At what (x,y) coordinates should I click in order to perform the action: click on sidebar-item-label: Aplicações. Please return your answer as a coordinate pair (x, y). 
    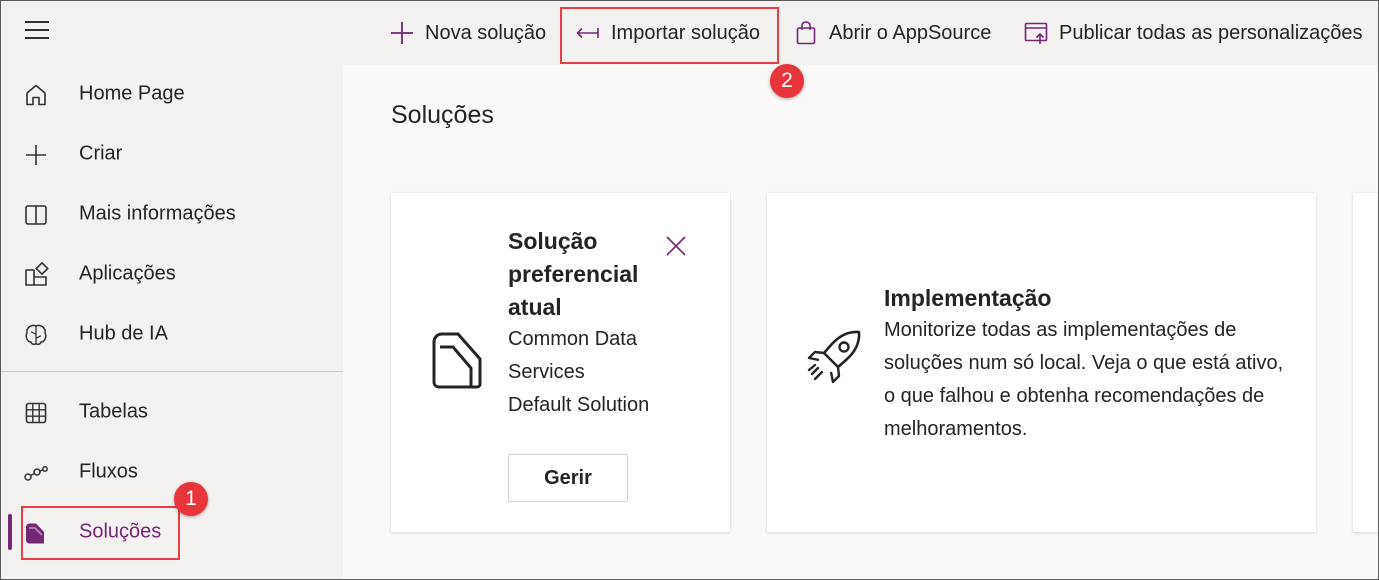
    Looking at the image, I should click on (127, 273).